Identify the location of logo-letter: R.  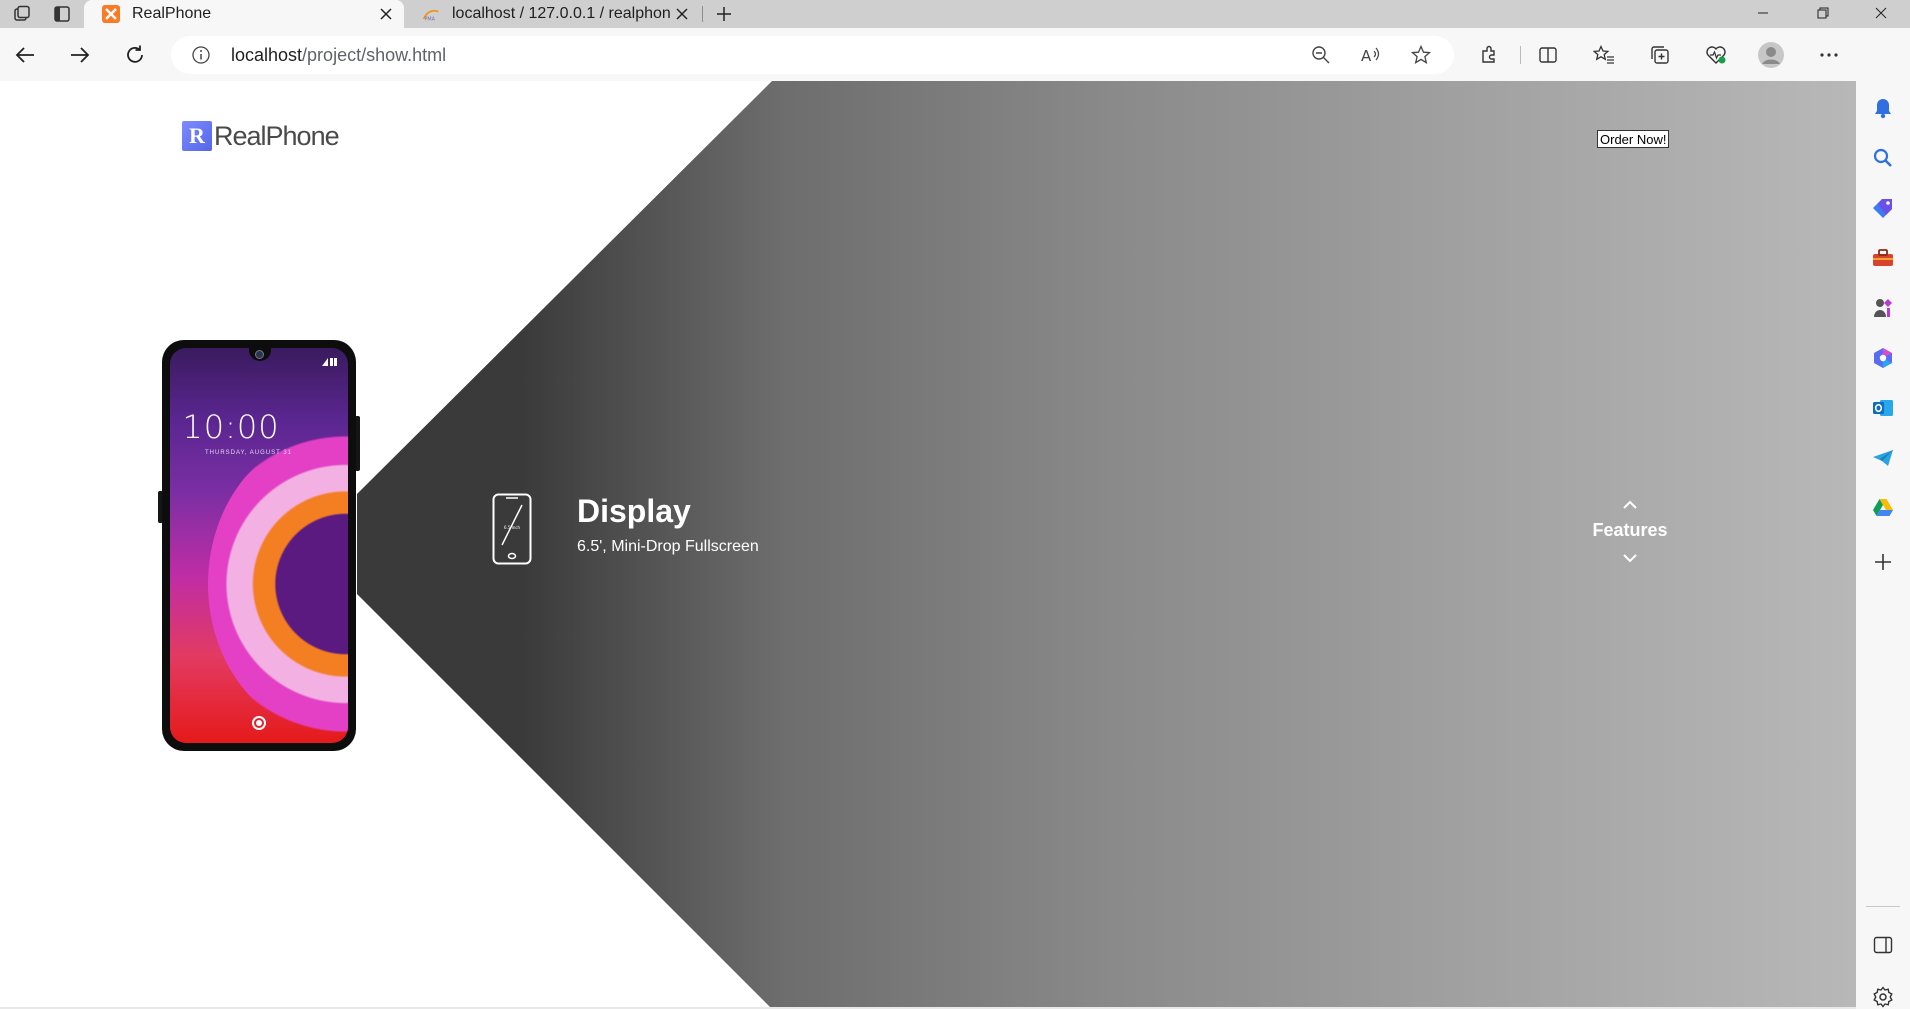
(197, 135).